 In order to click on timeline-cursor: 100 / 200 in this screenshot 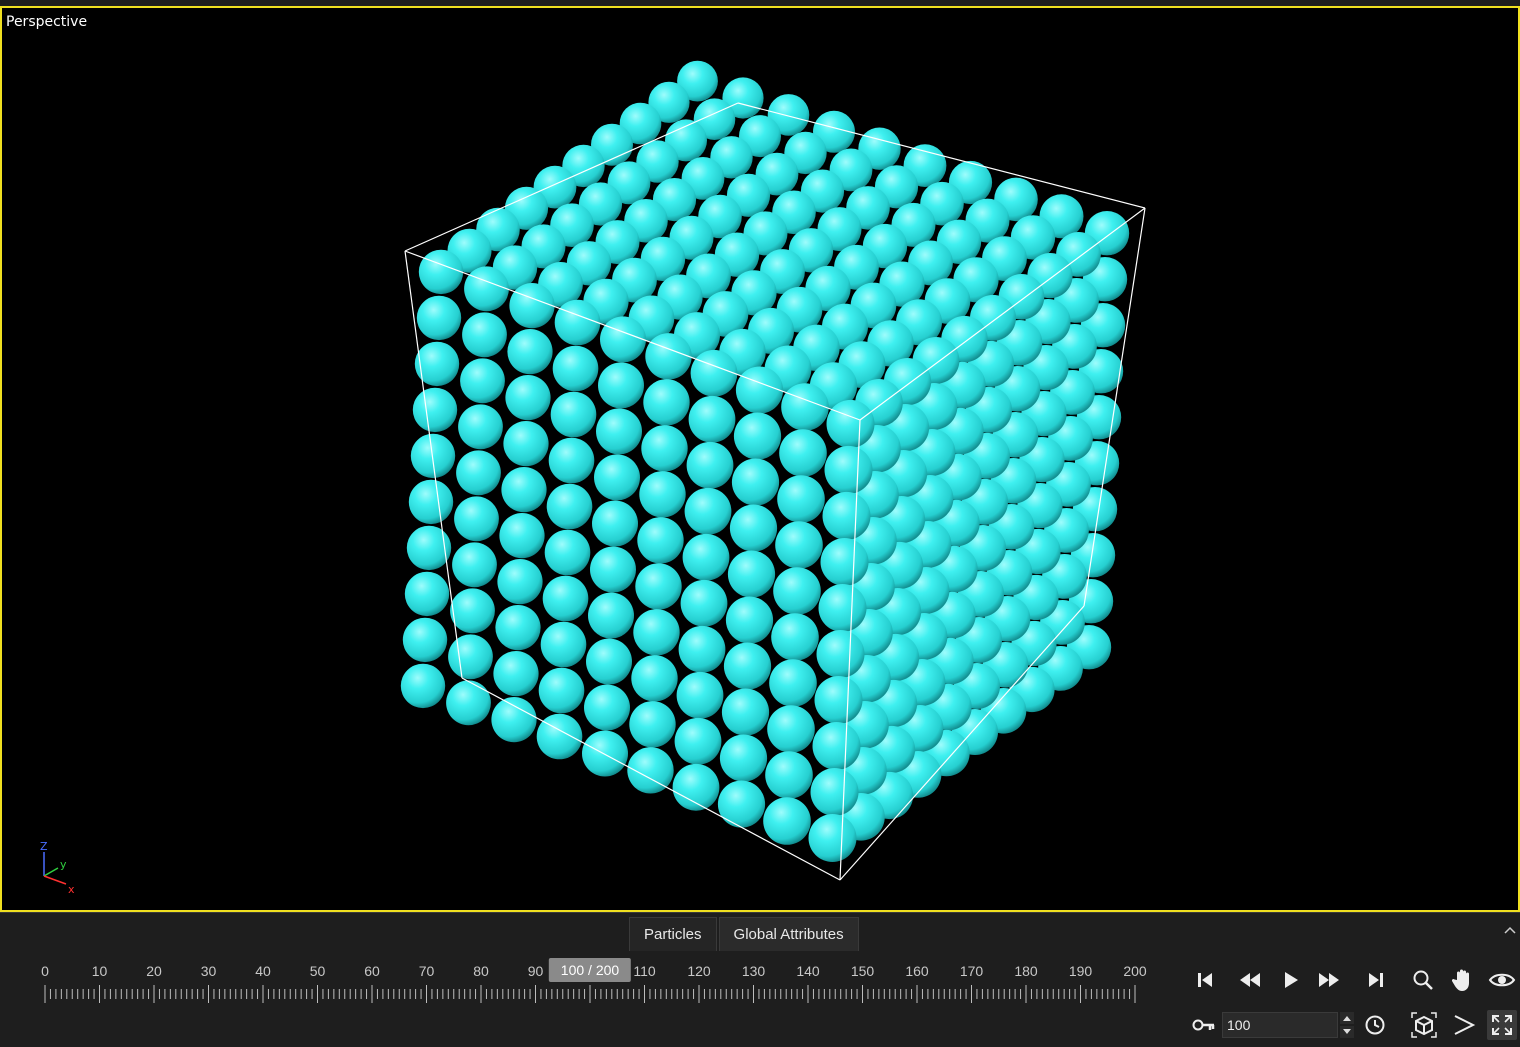, I will do `click(590, 970)`.